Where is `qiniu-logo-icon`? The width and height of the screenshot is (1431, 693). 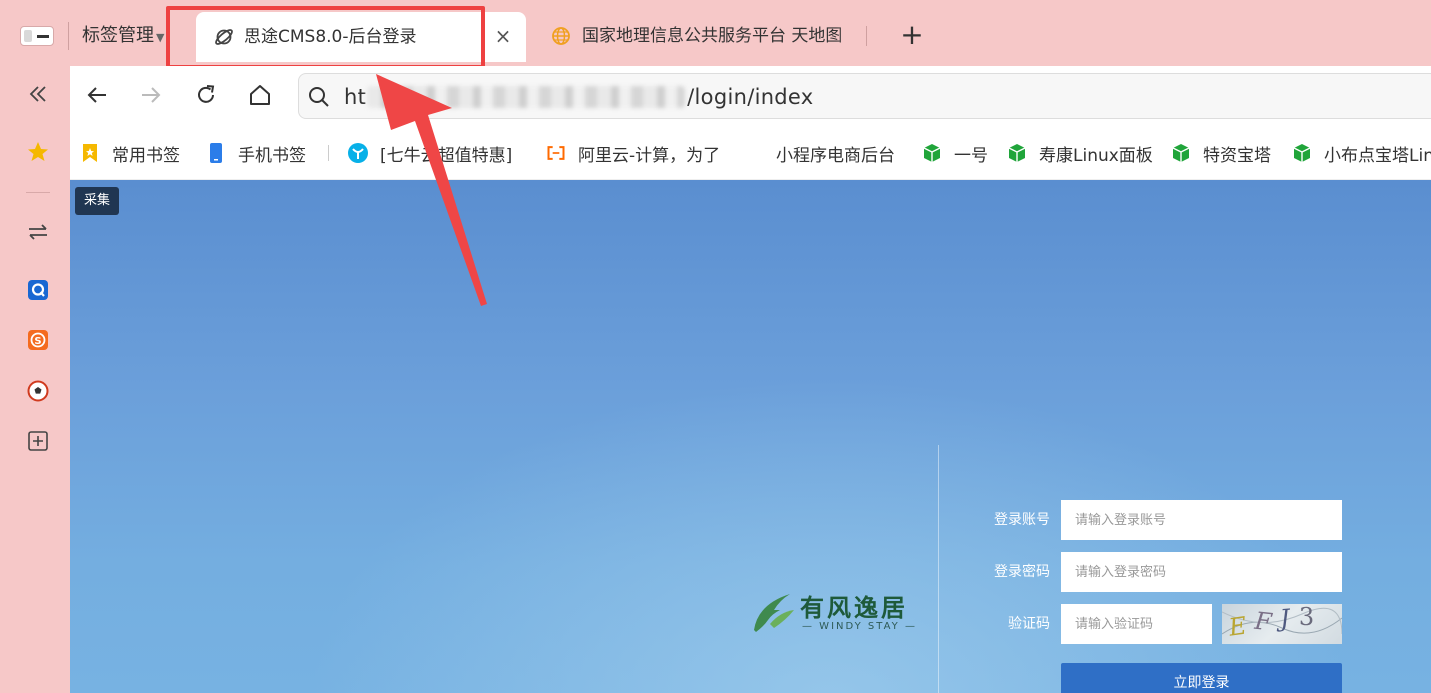 qiniu-logo-icon is located at coordinates (358, 153).